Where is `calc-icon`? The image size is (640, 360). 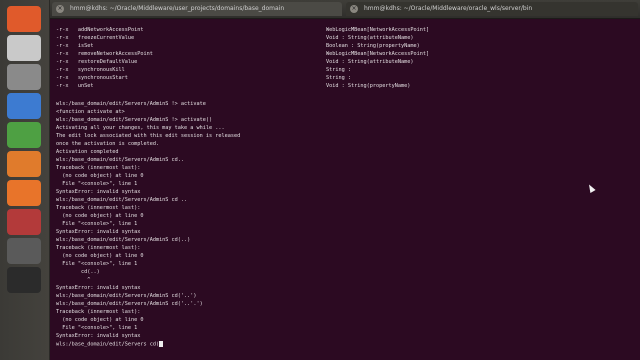 calc-icon is located at coordinates (24, 135).